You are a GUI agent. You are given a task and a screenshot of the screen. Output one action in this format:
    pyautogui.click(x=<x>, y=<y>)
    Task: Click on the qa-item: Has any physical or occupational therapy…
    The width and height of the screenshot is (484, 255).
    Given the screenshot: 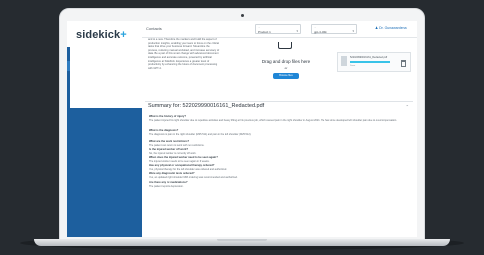 What is the action you would take?
    pyautogui.click(x=280, y=167)
    